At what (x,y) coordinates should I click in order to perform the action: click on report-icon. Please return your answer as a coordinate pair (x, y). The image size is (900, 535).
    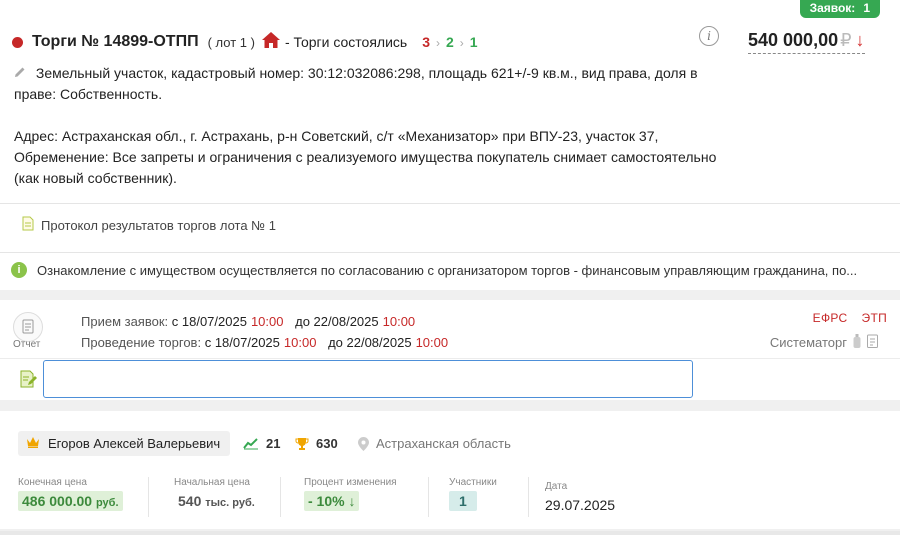
    Looking at the image, I should click on (28, 327).